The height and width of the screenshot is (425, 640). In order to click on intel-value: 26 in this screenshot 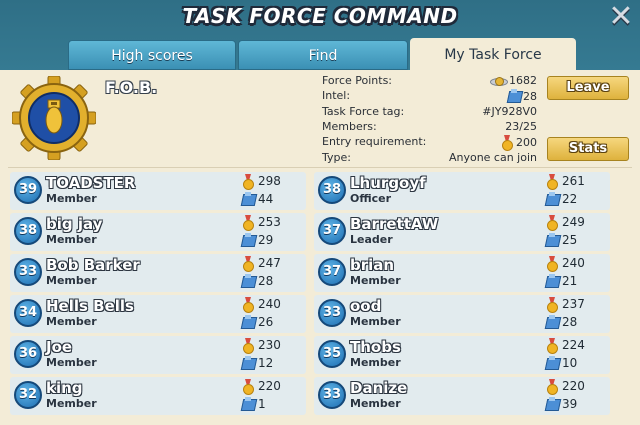, I will do `click(266, 322)`.